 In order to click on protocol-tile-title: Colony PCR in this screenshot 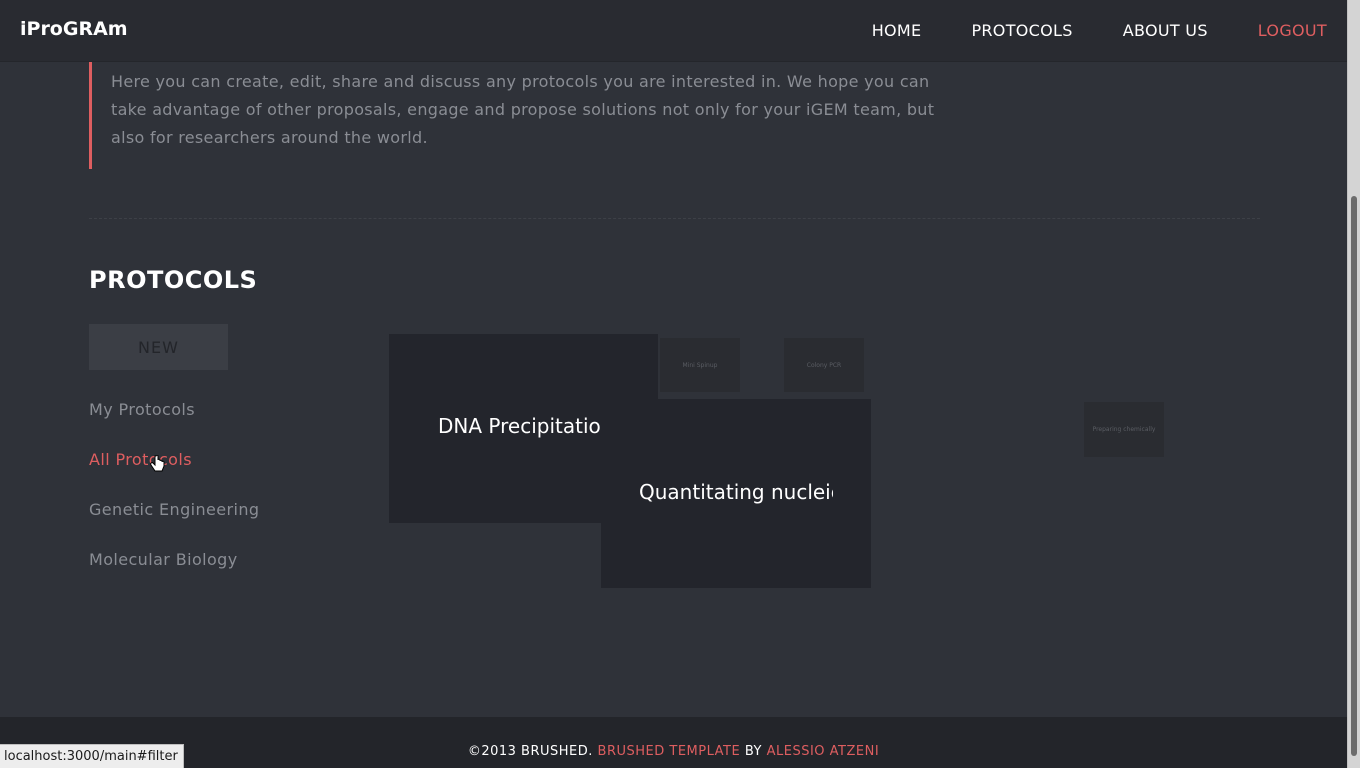, I will do `click(824, 365)`.